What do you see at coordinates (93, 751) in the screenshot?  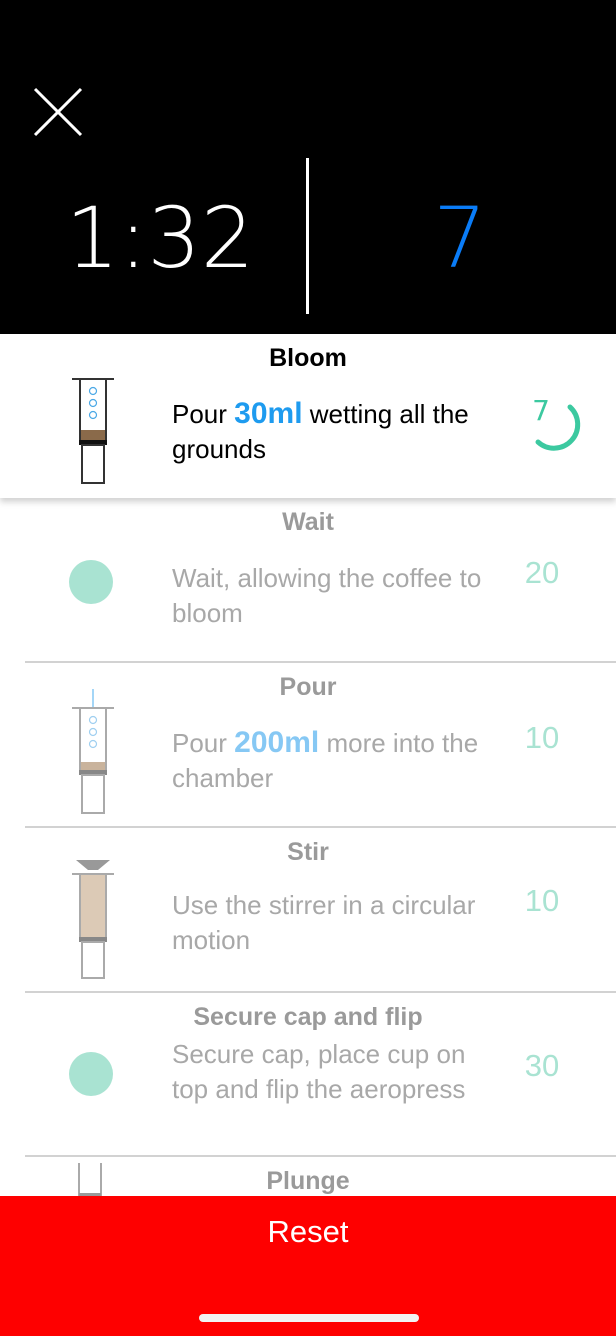 I see `aeropress-pour-icon` at bounding box center [93, 751].